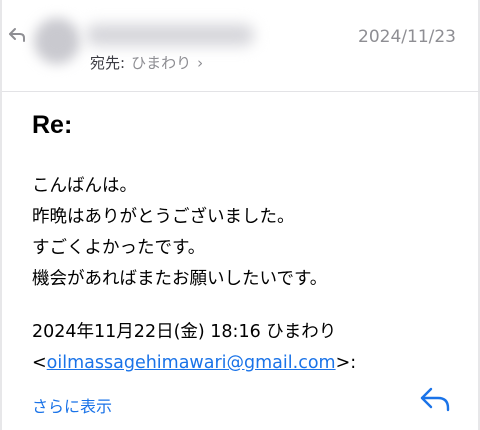 The height and width of the screenshot is (430, 480). What do you see at coordinates (200, 63) in the screenshot?
I see `chevron-right-icon: ›` at bounding box center [200, 63].